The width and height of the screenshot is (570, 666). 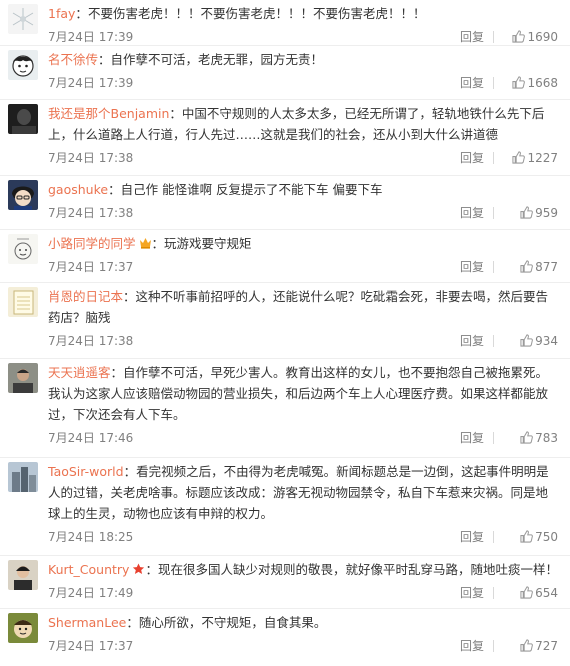 What do you see at coordinates (546, 267) in the screenshot?
I see `like-count: 877` at bounding box center [546, 267].